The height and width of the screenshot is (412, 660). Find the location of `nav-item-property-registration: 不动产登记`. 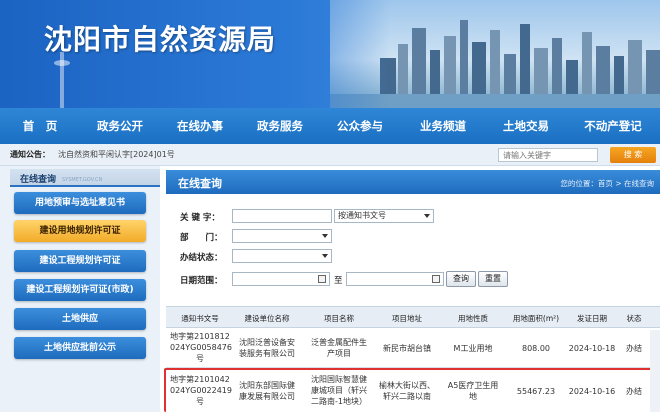

nav-item-property-registration: 不动产登记 is located at coordinates (613, 126).